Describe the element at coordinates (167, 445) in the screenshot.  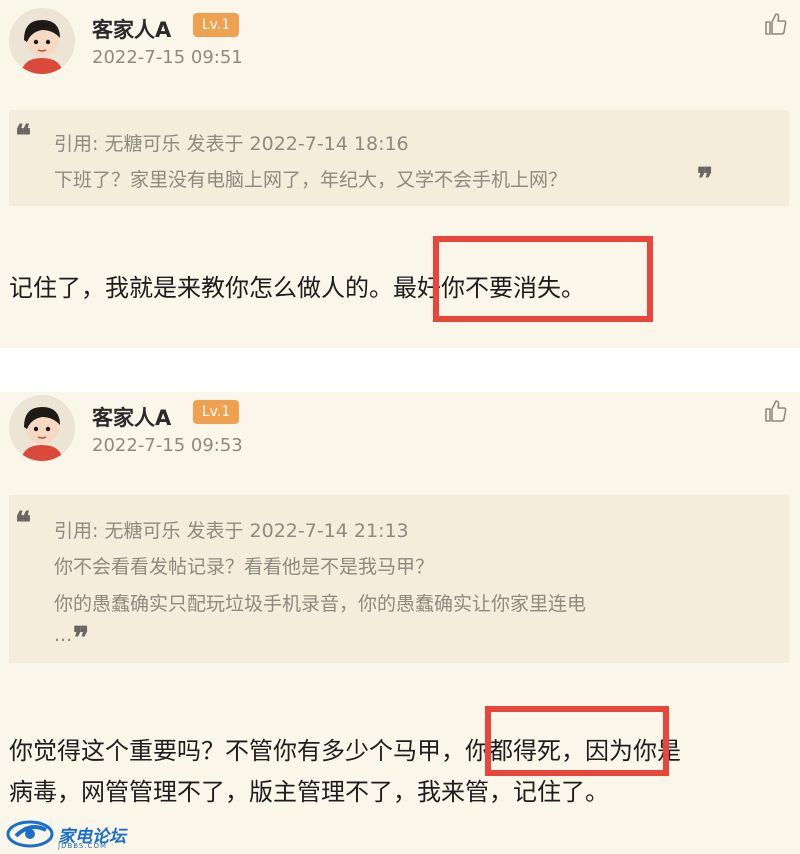
I see `post-time: 2022-7-15 09:53` at that location.